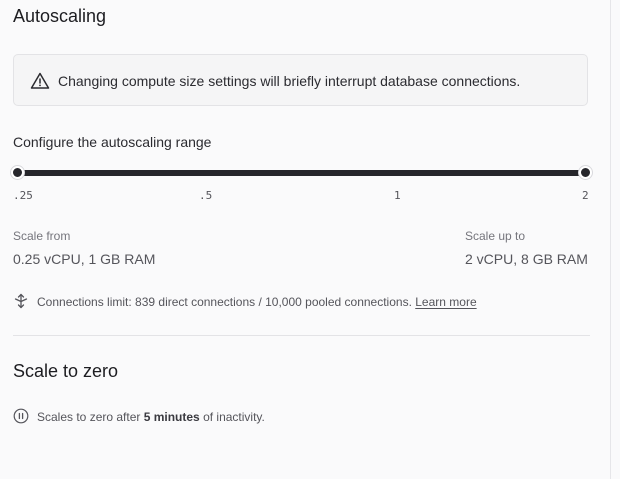  What do you see at coordinates (397, 195) in the screenshot?
I see `slider-tick-label: 1` at bounding box center [397, 195].